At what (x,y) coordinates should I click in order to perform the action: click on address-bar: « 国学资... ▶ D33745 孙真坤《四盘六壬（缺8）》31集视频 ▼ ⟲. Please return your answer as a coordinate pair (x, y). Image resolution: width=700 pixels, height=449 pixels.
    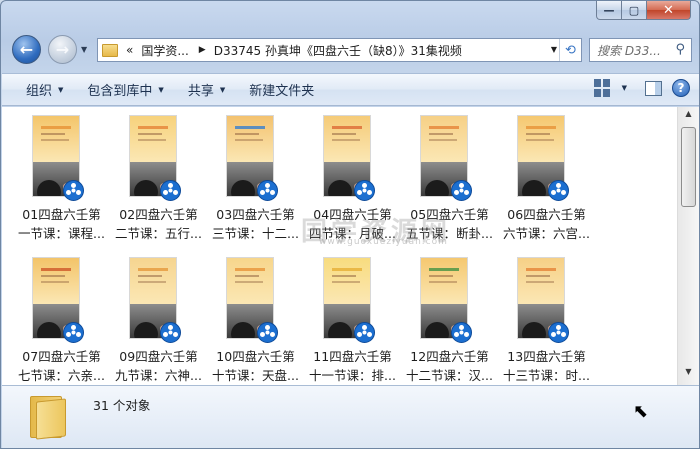
    Looking at the image, I should click on (339, 50).